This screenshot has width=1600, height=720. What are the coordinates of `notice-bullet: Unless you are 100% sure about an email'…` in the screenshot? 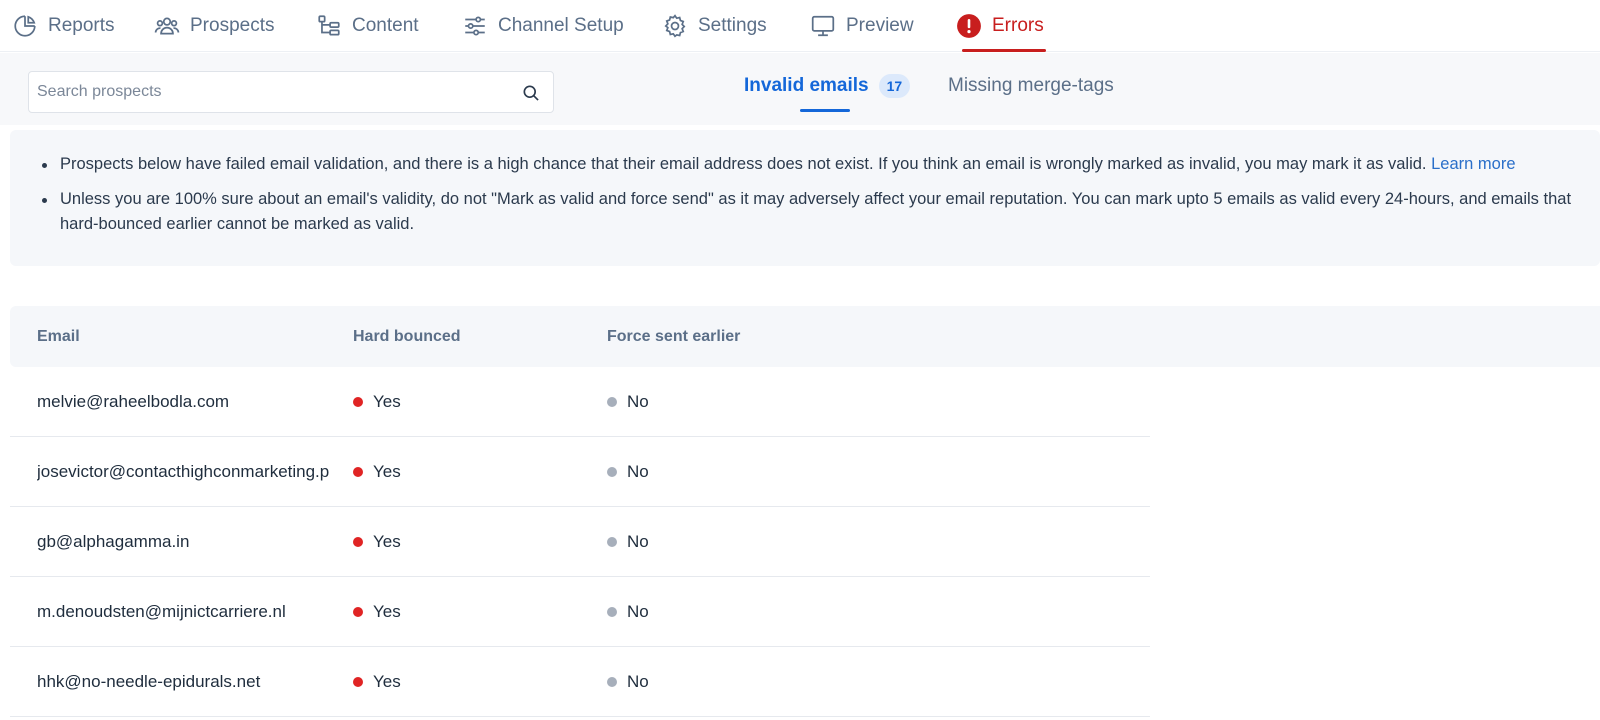 It's located at (807, 212).